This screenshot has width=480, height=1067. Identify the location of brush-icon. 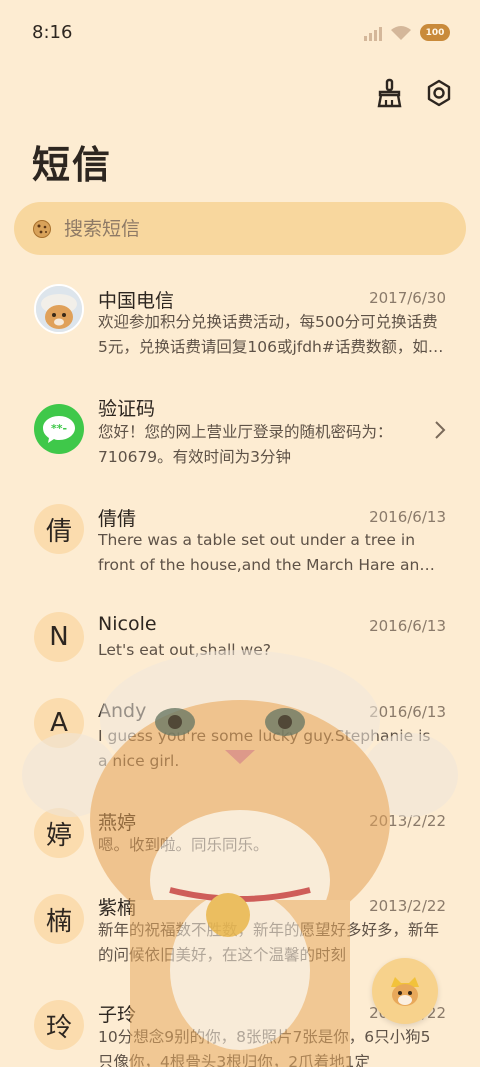
(389, 93).